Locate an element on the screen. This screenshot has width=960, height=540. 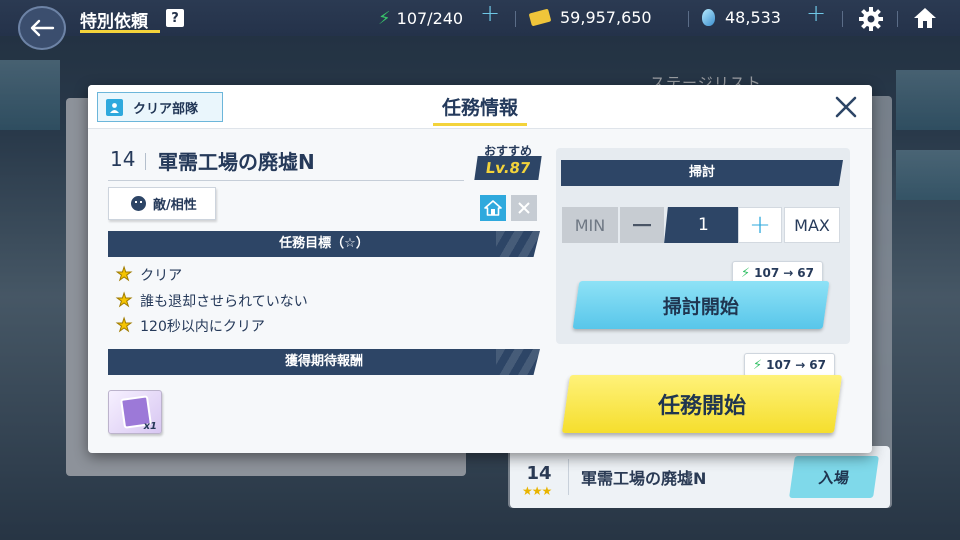
ap-value: 107/240 is located at coordinates (430, 18).